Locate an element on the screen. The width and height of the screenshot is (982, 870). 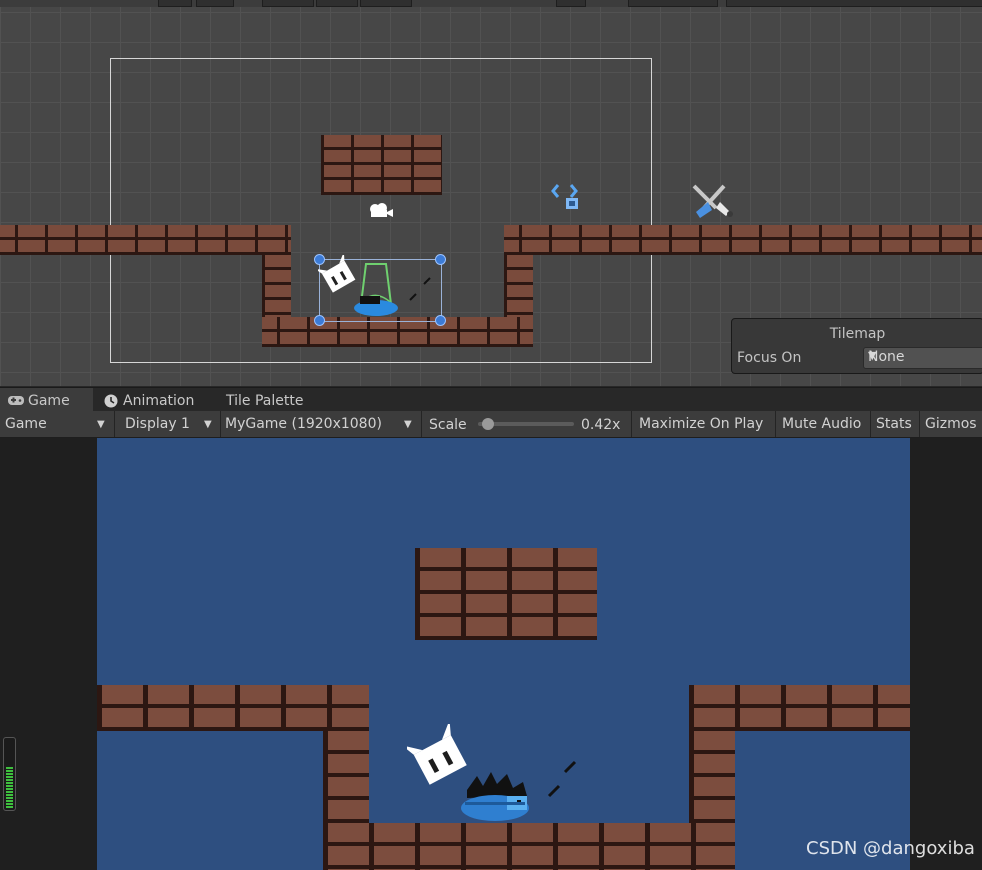
player-sprite-icon is located at coordinates (495, 796).